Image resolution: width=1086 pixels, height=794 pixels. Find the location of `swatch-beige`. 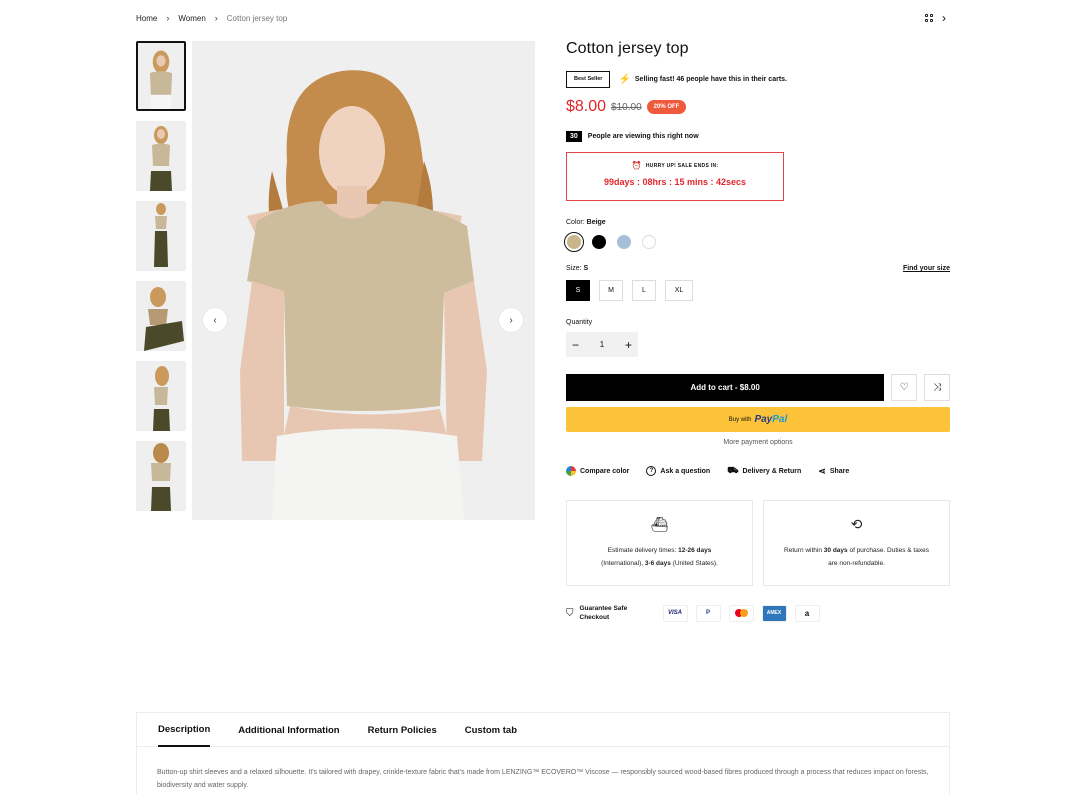

swatch-beige is located at coordinates (574, 242).